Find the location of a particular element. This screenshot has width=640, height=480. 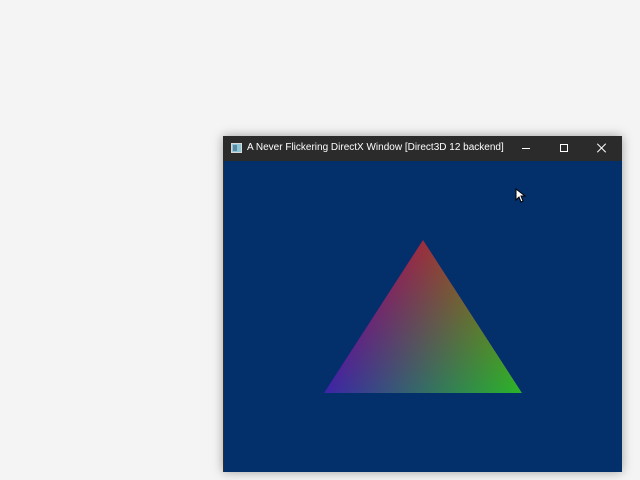

close-icon is located at coordinates (602, 148).